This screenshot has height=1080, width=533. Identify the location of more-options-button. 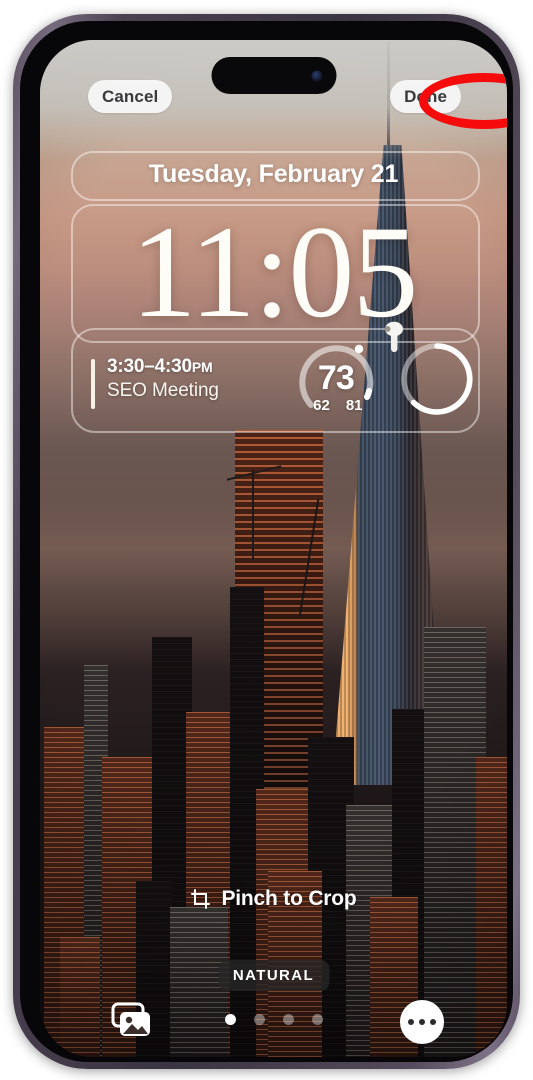
(422, 1022).